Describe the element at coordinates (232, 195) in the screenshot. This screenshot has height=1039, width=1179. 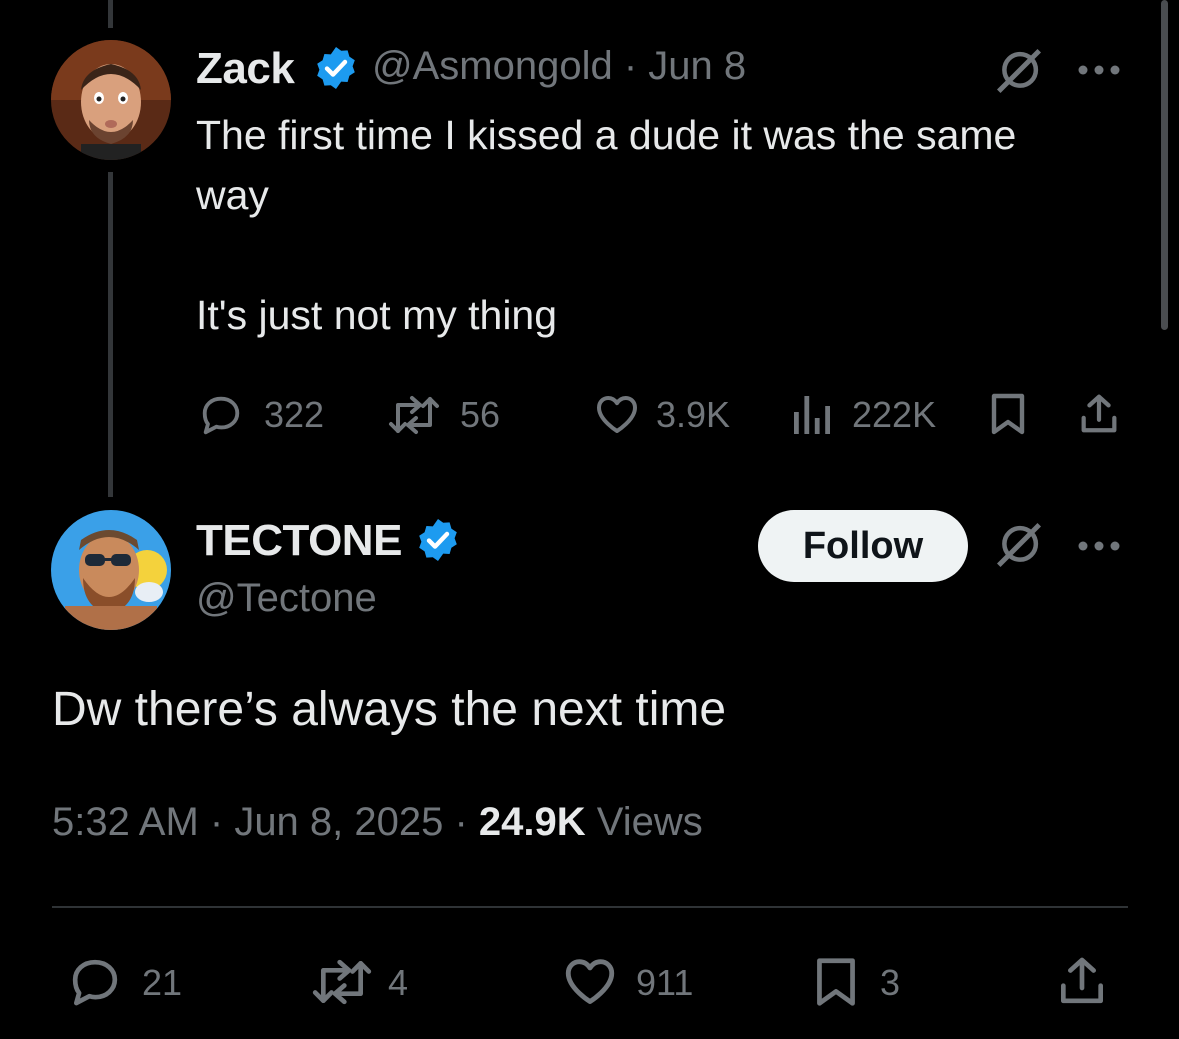
I see `tweet-text-line-2: way` at that location.